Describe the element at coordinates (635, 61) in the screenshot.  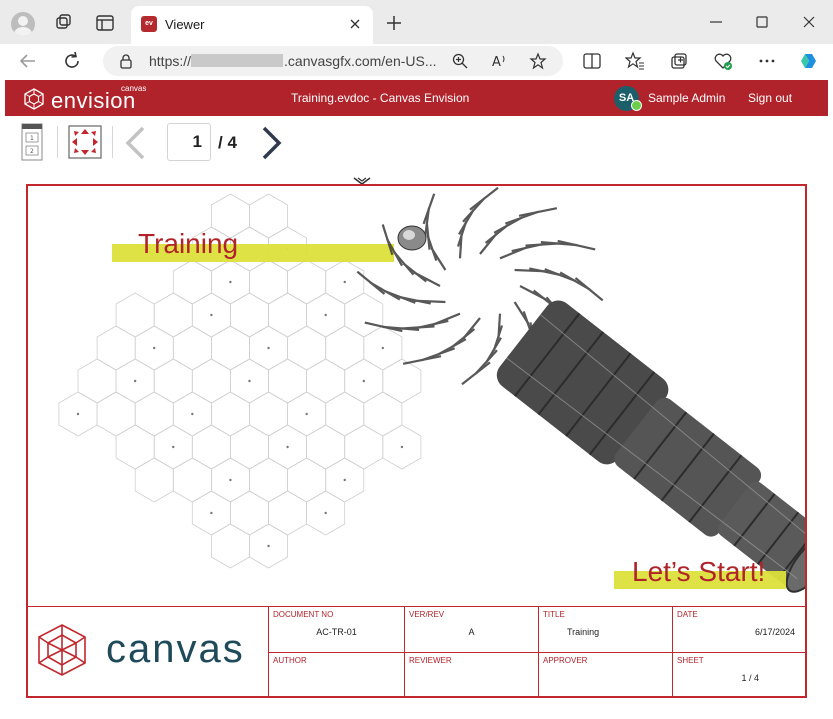
I see `favorites-icon` at that location.